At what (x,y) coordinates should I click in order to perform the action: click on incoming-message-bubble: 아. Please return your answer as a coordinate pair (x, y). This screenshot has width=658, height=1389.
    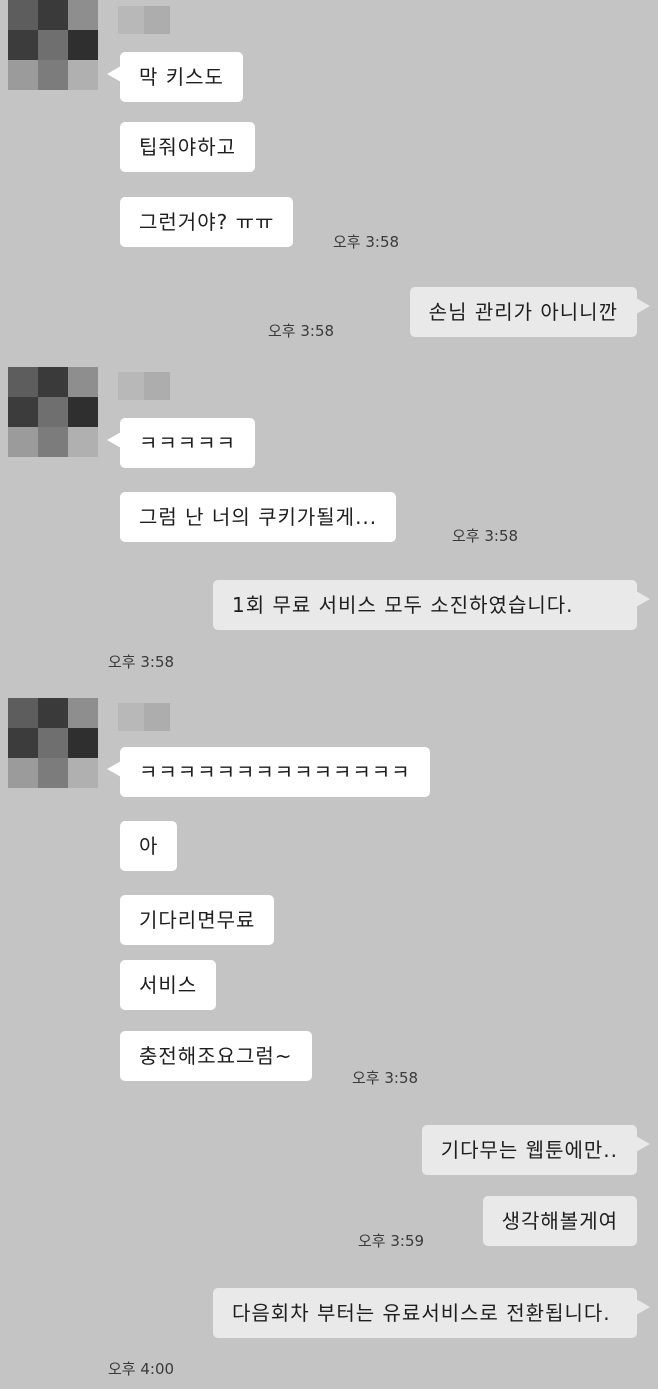
    Looking at the image, I should click on (149, 846).